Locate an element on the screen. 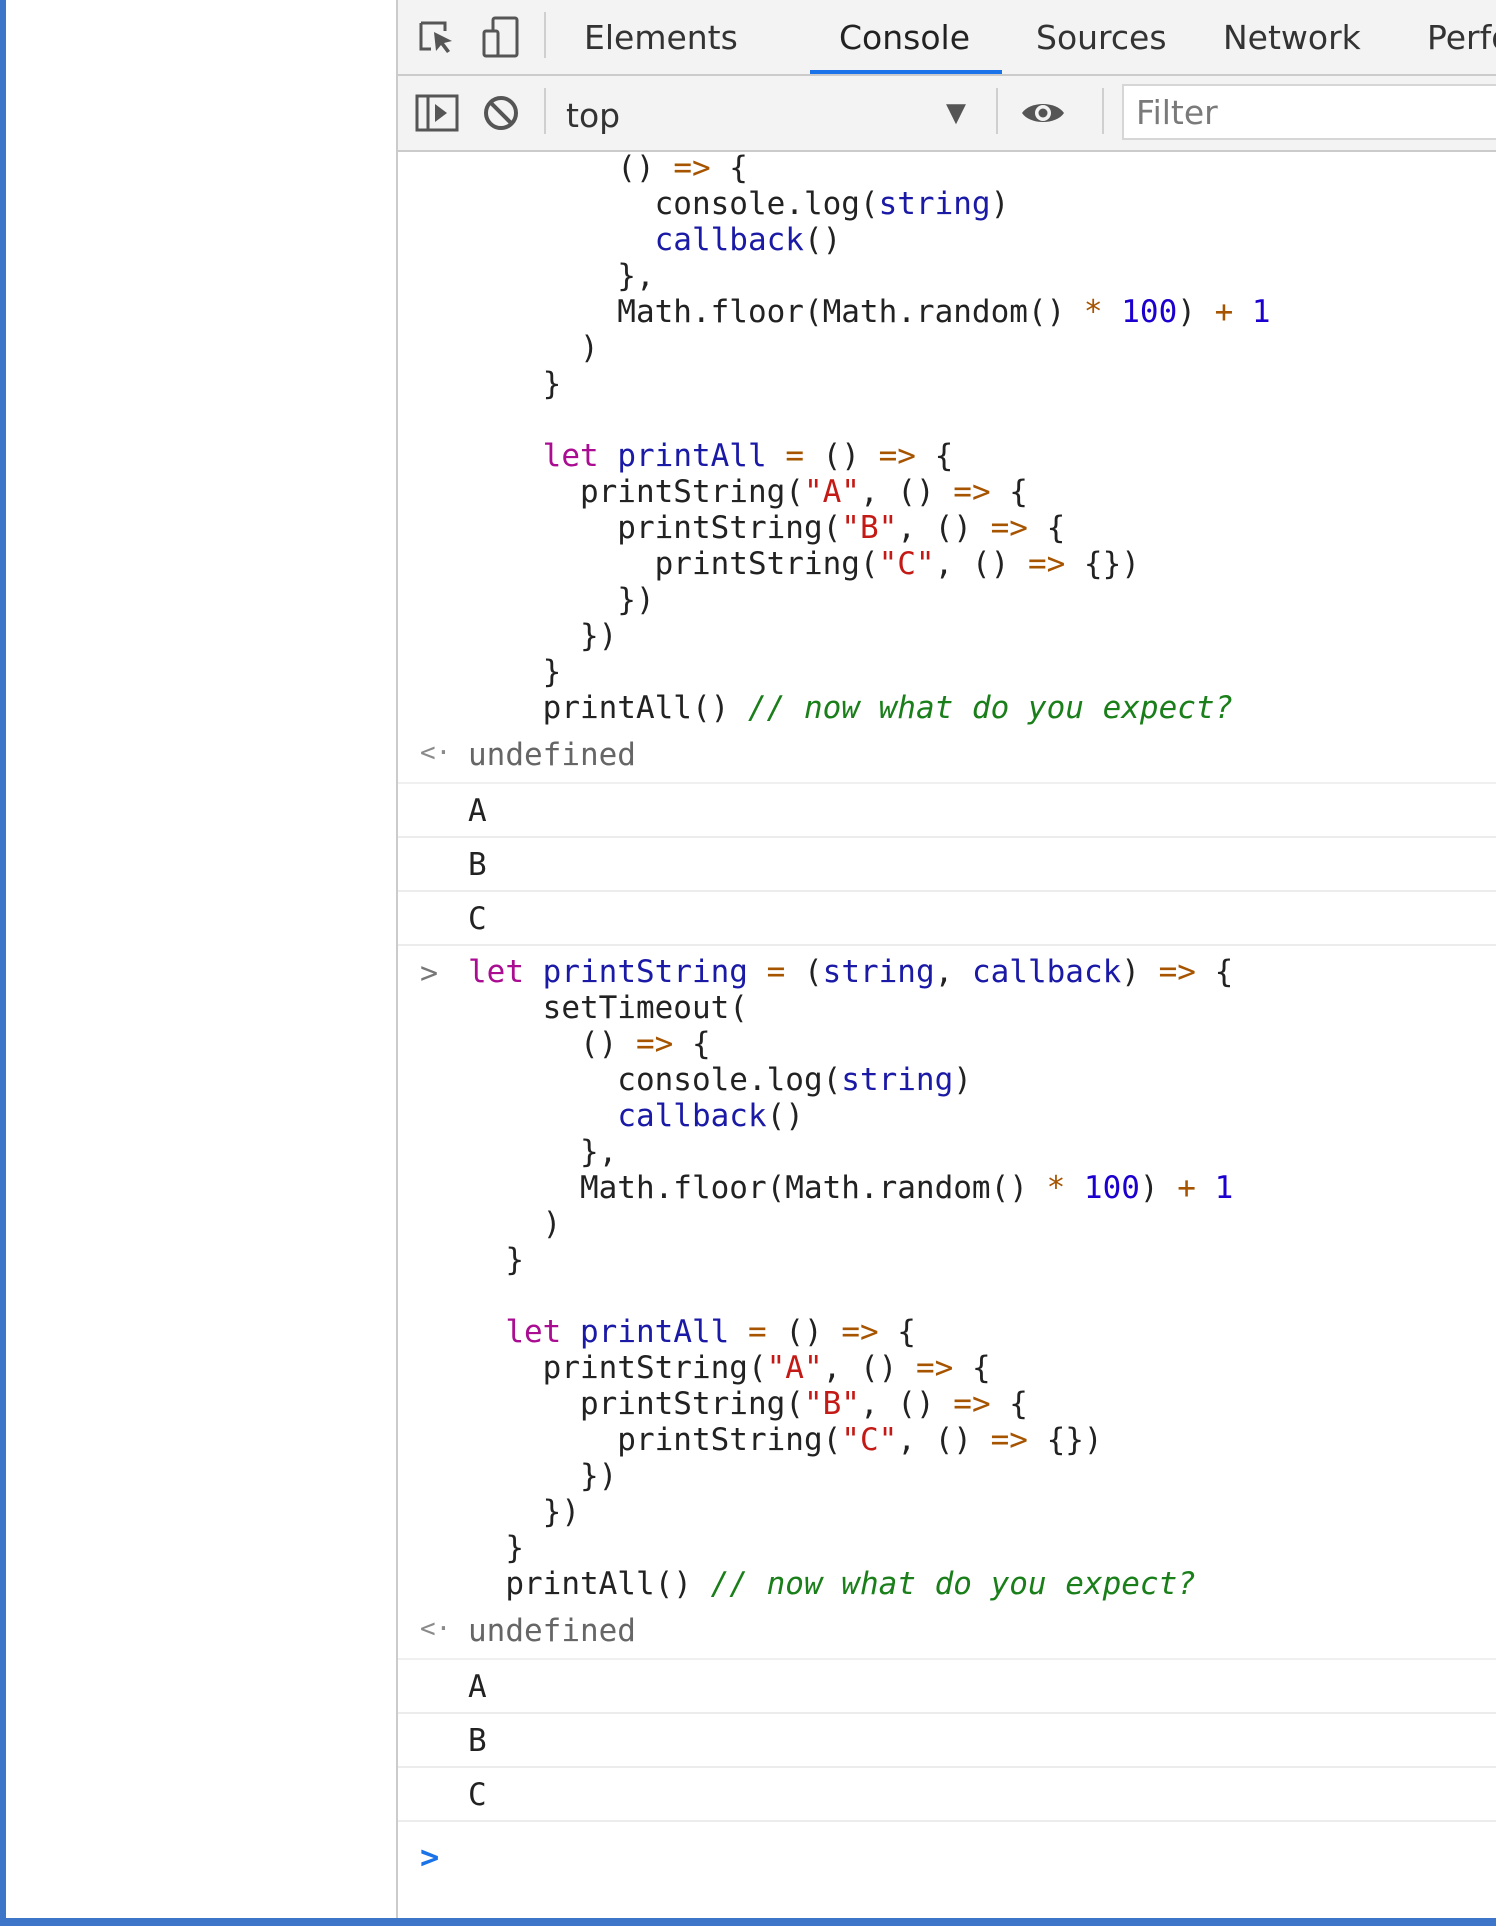 The image size is (1496, 1926). tab-sources: Sources is located at coordinates (1101, 37).